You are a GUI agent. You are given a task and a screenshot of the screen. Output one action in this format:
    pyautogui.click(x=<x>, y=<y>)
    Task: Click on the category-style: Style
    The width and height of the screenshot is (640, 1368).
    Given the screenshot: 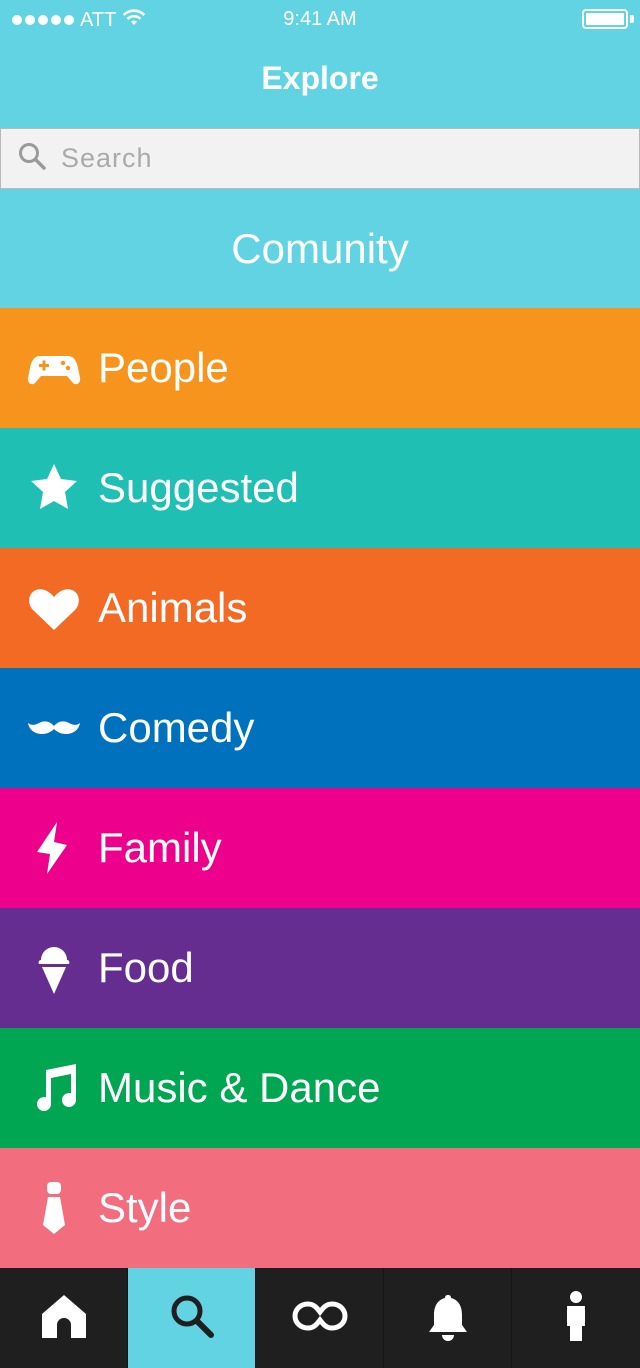 What is the action you would take?
    pyautogui.click(x=320, y=1208)
    